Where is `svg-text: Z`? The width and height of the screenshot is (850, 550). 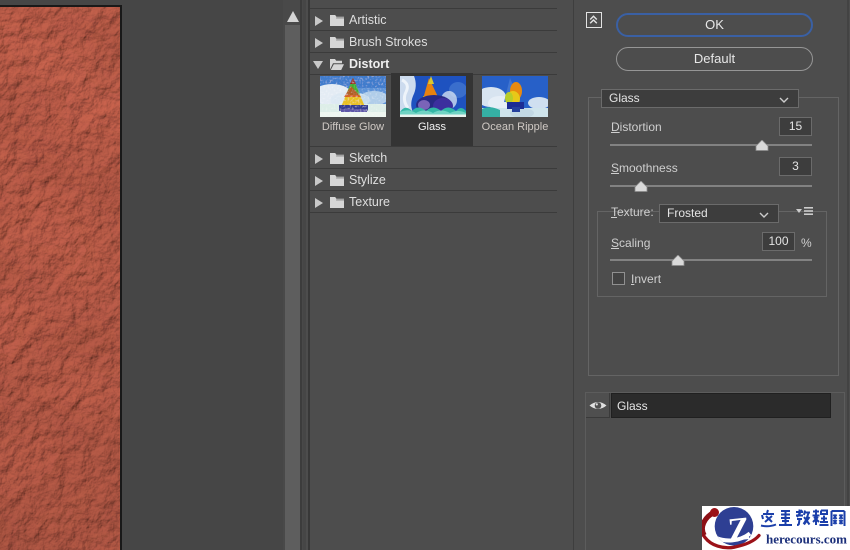 svg-text: Z is located at coordinates (739, 530).